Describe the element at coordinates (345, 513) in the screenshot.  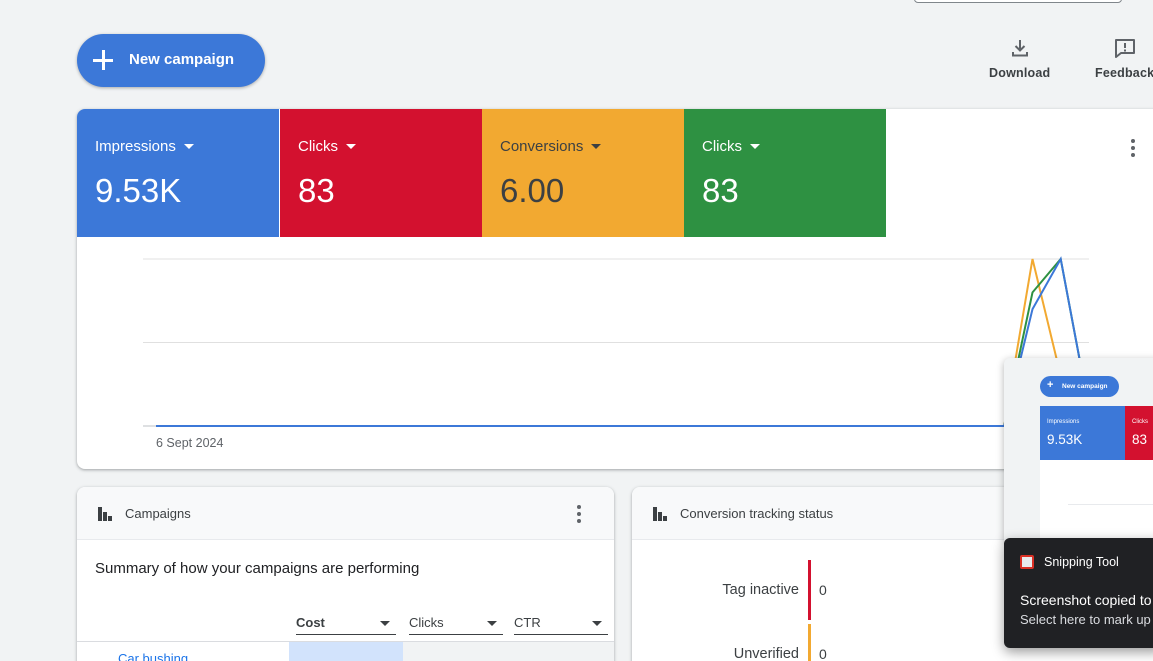
I see `card-header: Campaigns` at that location.